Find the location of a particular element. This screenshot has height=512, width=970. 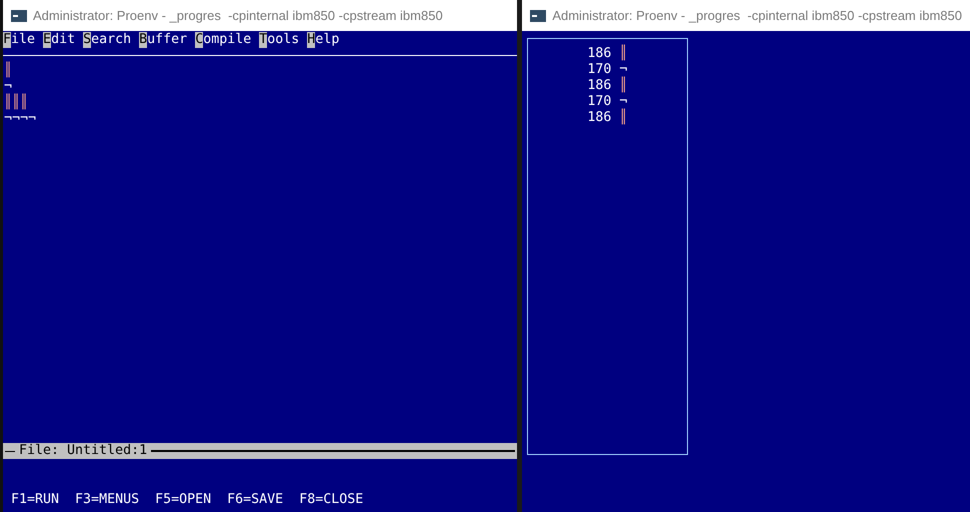

editor-line: ║ is located at coordinates (9, 71).